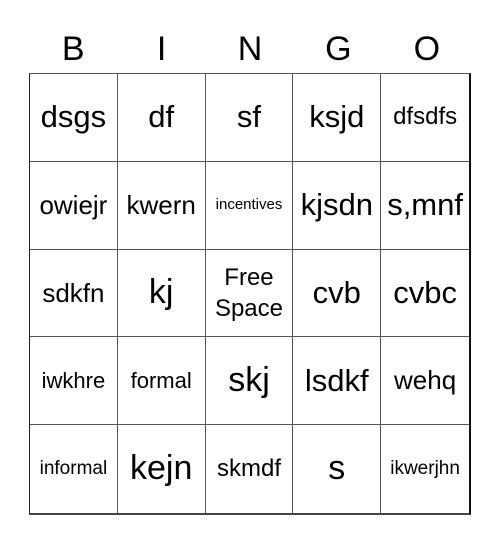 This screenshot has width=500, height=544. Describe the element at coordinates (425, 206) in the screenshot. I see `bingo-cell: s,mnf` at that location.